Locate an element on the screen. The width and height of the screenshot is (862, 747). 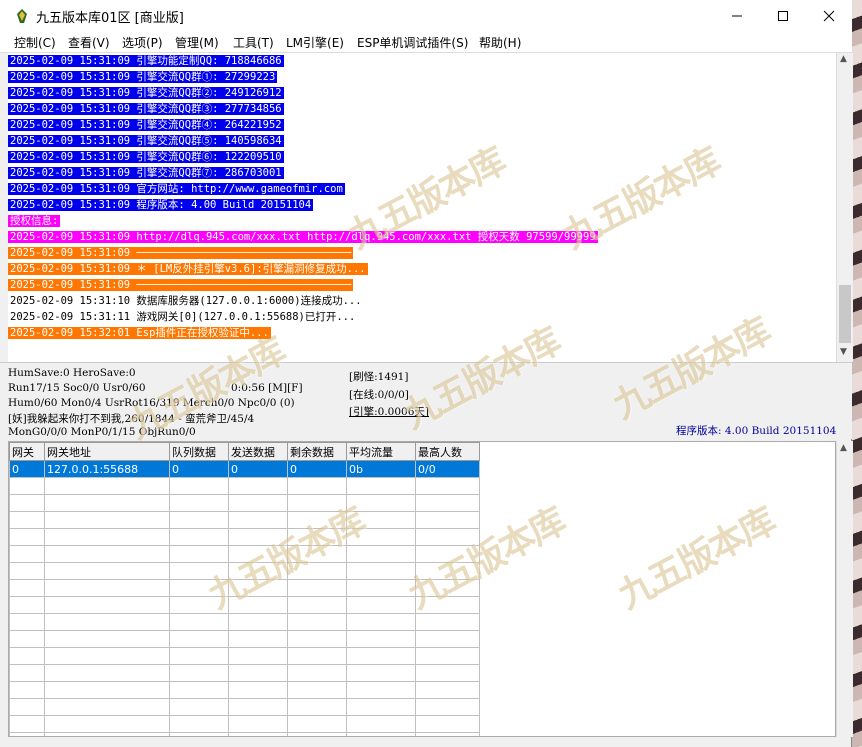
close-button is located at coordinates (829, 16).